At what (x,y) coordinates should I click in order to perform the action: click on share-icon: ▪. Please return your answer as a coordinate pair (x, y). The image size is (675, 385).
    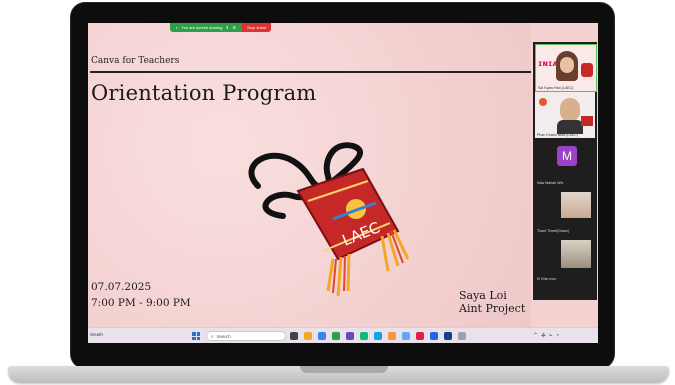
    Looking at the image, I should click on (177, 27).